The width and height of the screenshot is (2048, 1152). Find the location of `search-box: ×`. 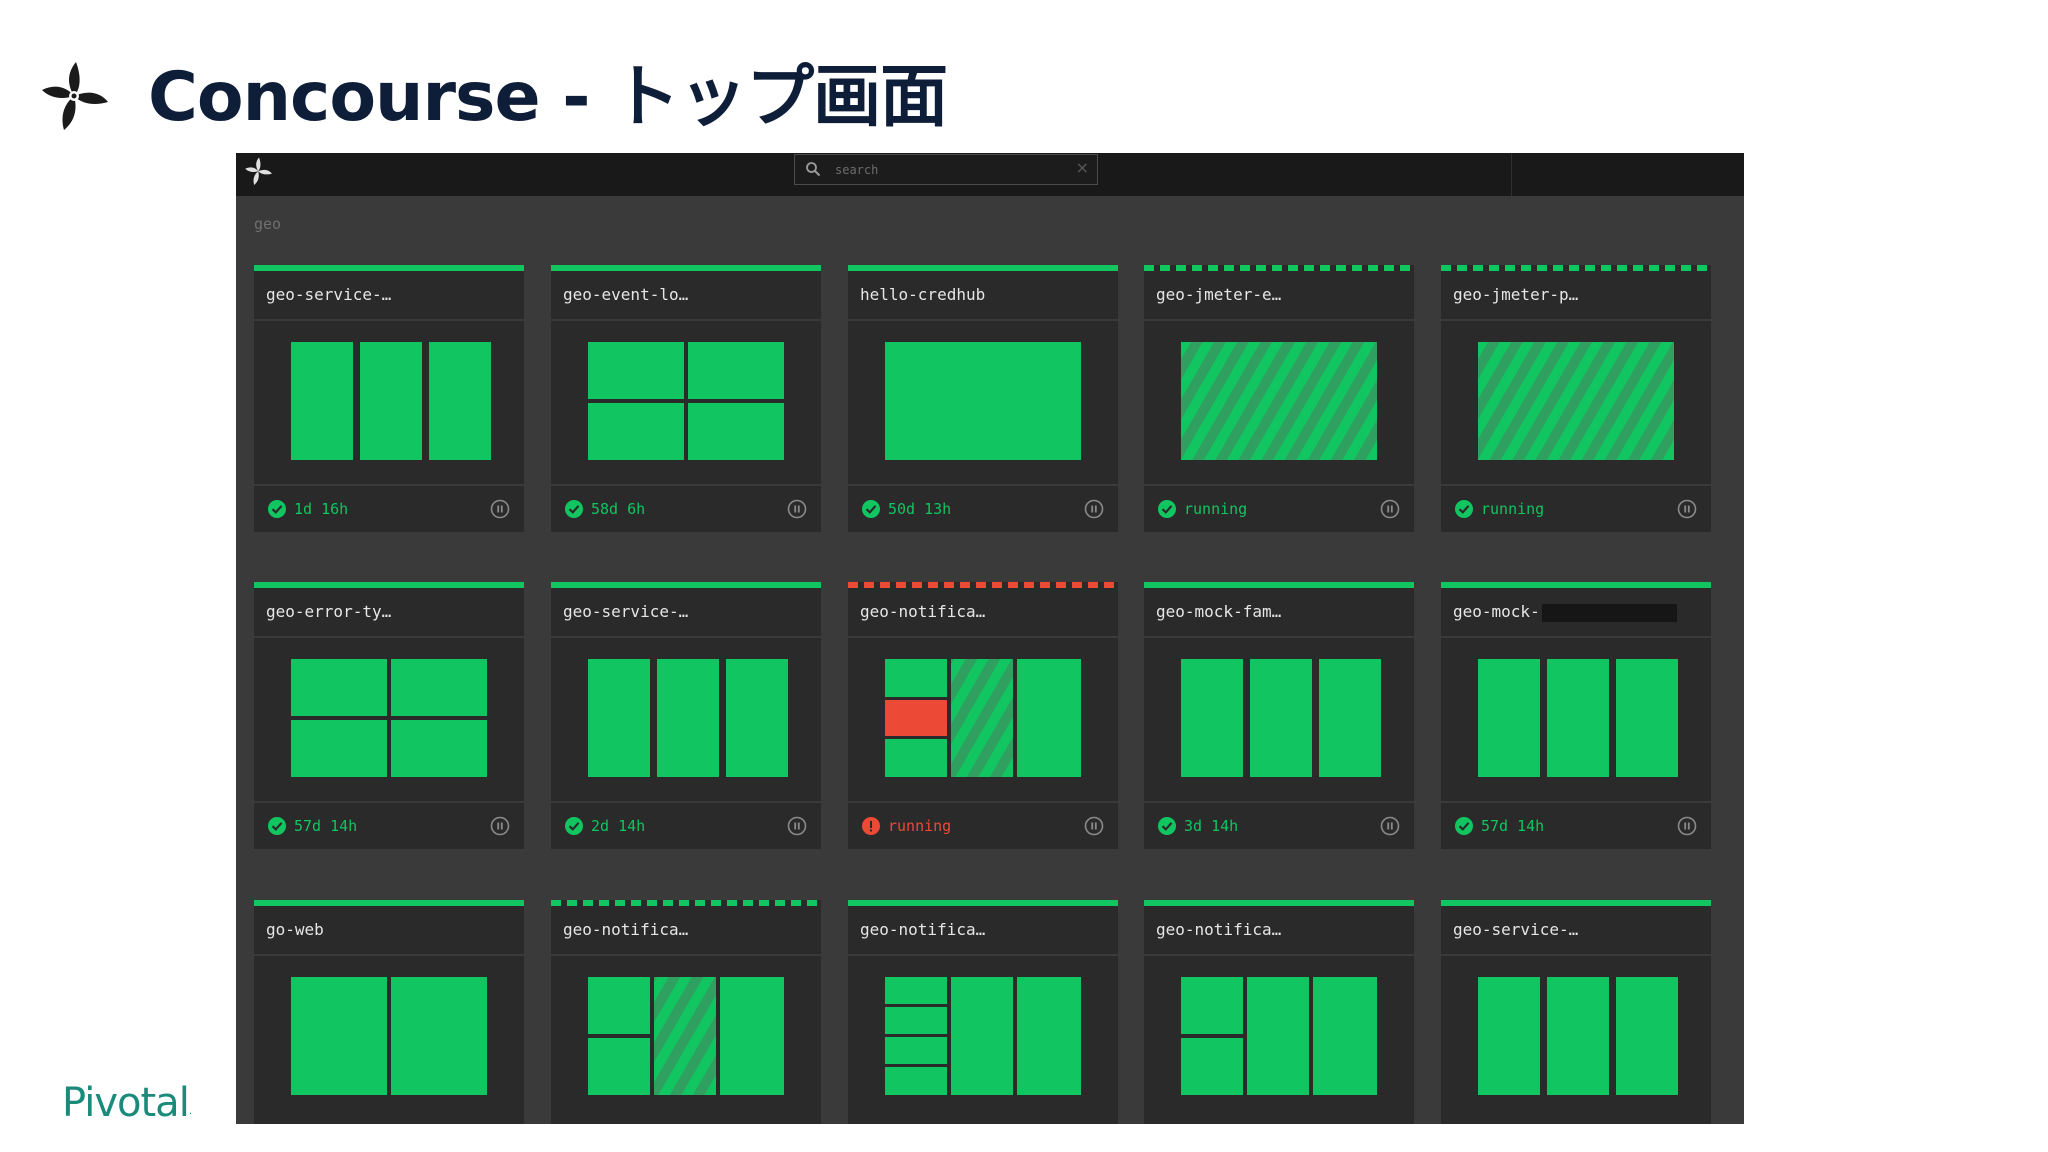

search-box: × is located at coordinates (946, 169).